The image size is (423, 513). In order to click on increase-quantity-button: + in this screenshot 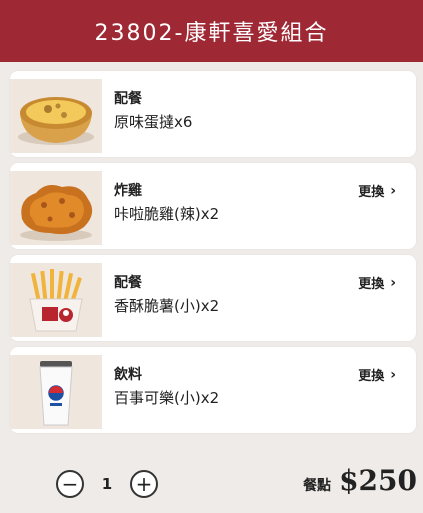, I will do `click(144, 484)`.